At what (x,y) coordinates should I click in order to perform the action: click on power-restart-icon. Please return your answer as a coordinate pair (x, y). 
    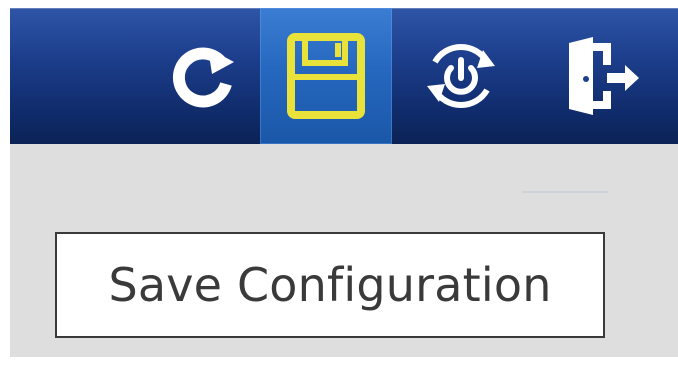
    Looking at the image, I should click on (461, 76).